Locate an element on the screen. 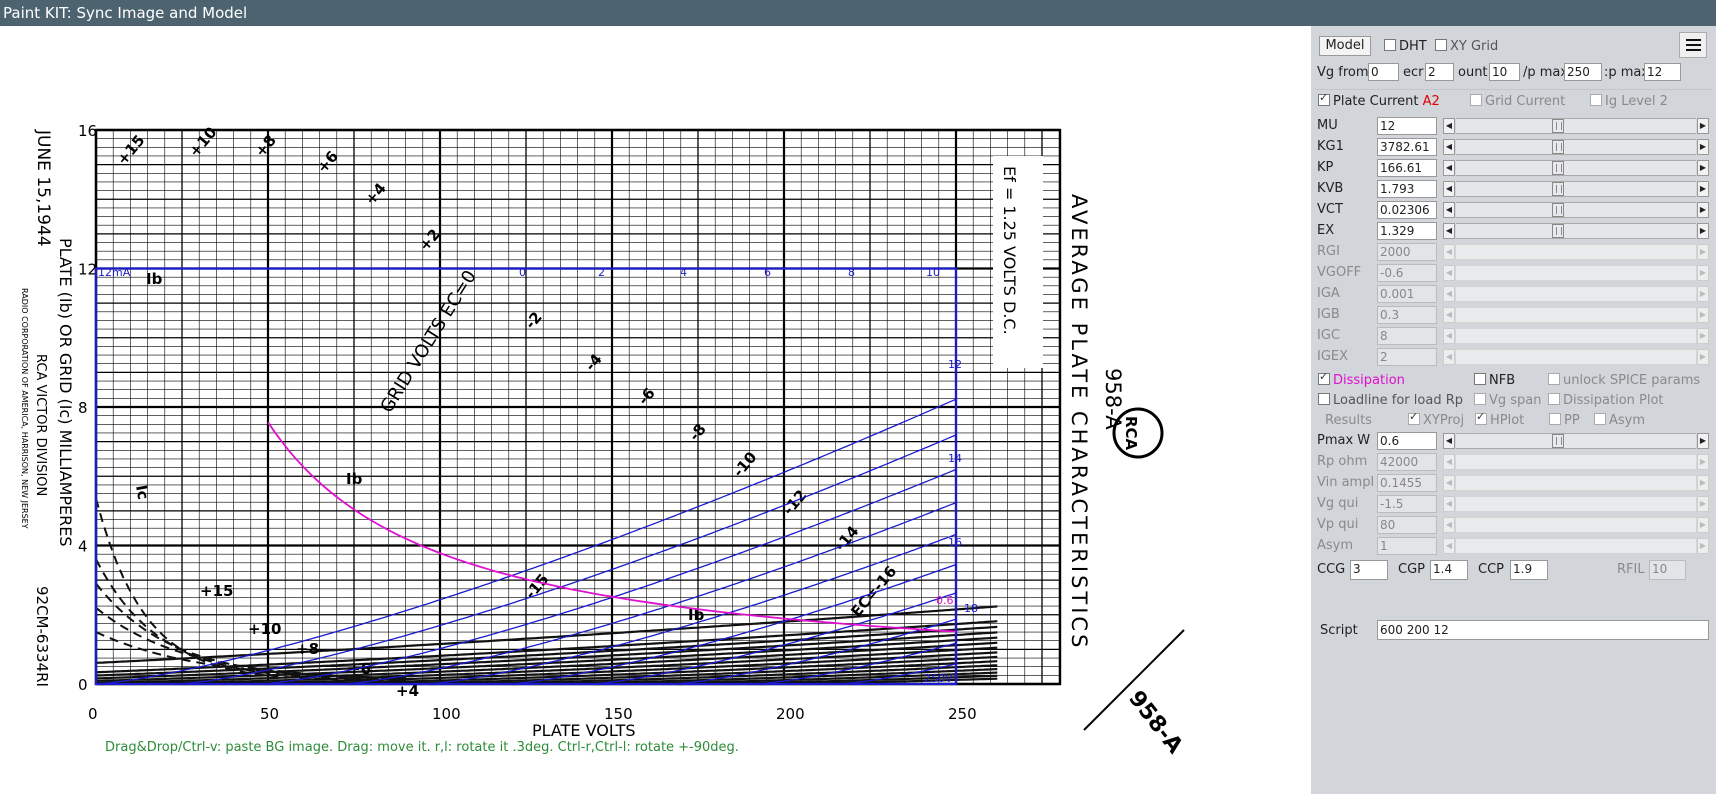 The width and height of the screenshot is (1716, 794). ig-level-checkbox: Ig Level 2 is located at coordinates (1629, 101).